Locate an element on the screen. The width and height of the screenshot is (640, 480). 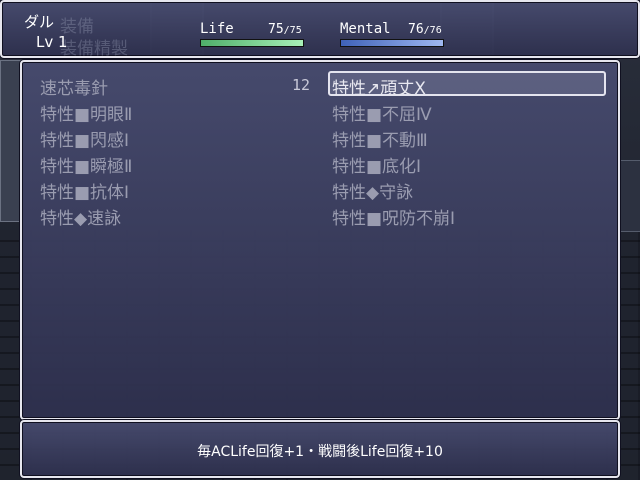
mental-gauge-fill is located at coordinates (392, 43).